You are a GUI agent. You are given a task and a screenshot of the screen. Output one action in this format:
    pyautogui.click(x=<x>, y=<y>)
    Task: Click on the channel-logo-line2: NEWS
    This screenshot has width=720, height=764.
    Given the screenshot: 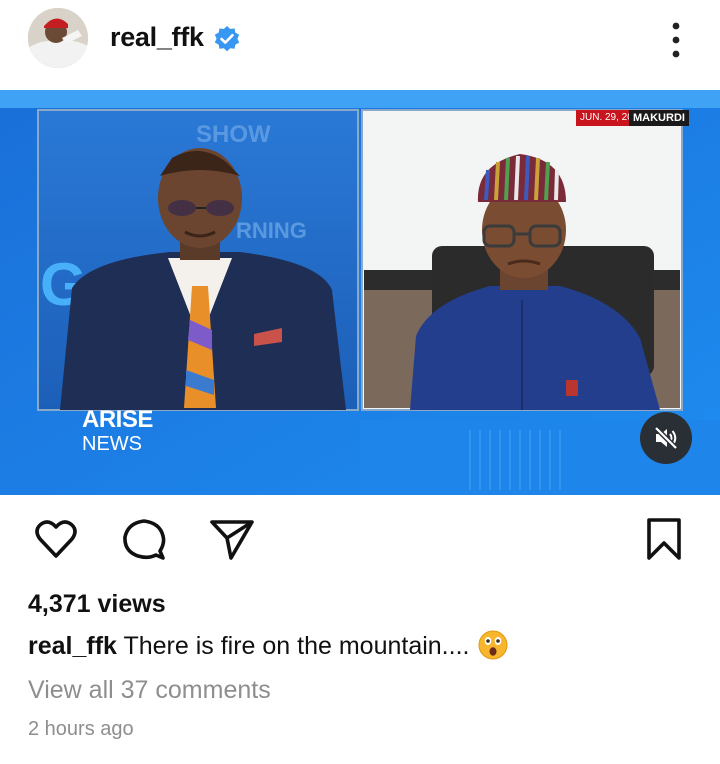 What is the action you would take?
    pyautogui.click(x=112, y=444)
    